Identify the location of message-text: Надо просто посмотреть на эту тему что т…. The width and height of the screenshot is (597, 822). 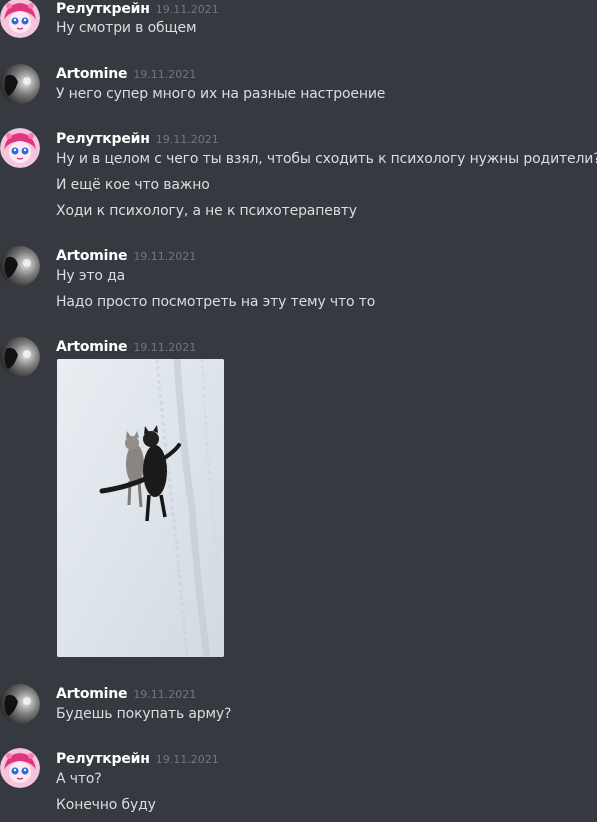
(216, 302).